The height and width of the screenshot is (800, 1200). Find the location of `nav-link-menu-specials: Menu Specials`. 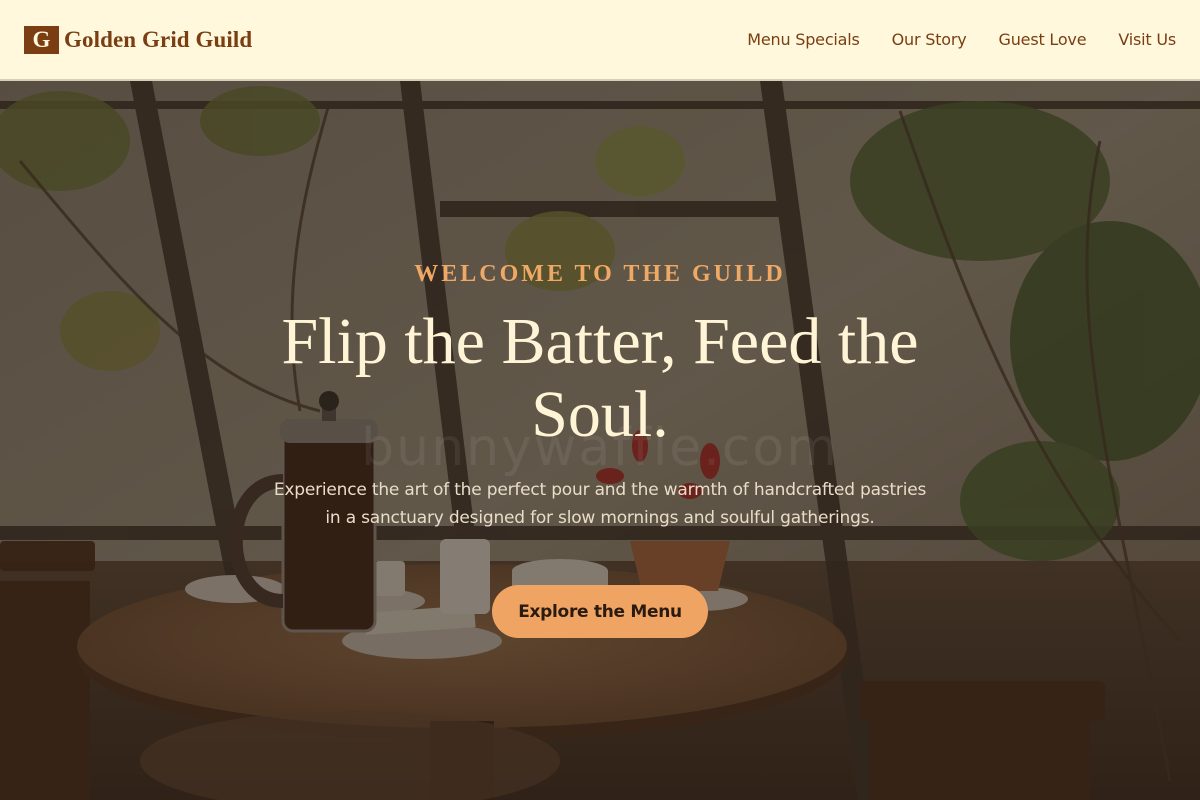

nav-link-menu-specials: Menu Specials is located at coordinates (803, 39).